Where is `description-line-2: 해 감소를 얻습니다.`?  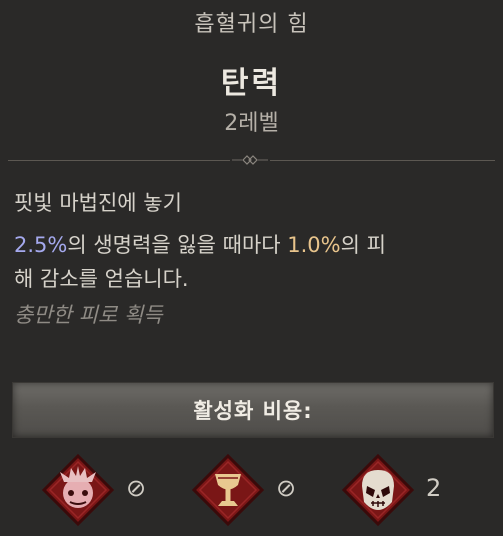
description-line-2: 해 감소를 얻습니다. is located at coordinates (101, 279).